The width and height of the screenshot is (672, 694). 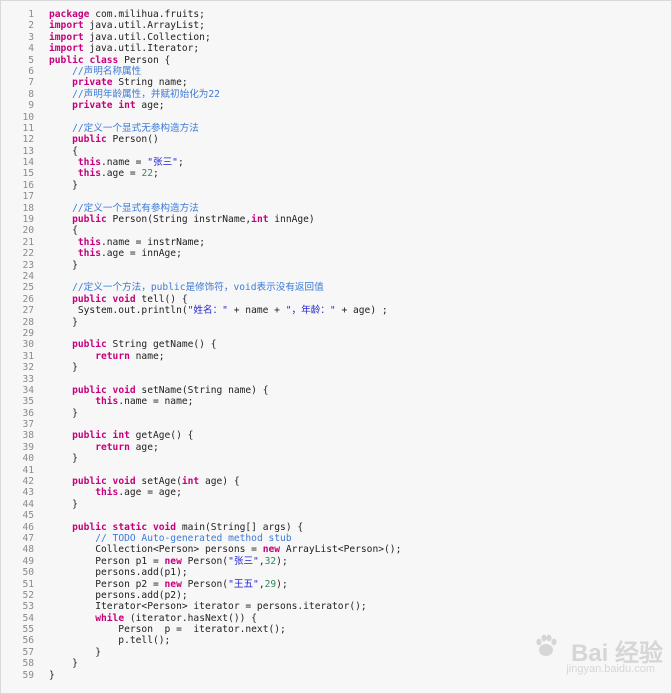 I want to click on line-number: 42, so click(x=28, y=482).